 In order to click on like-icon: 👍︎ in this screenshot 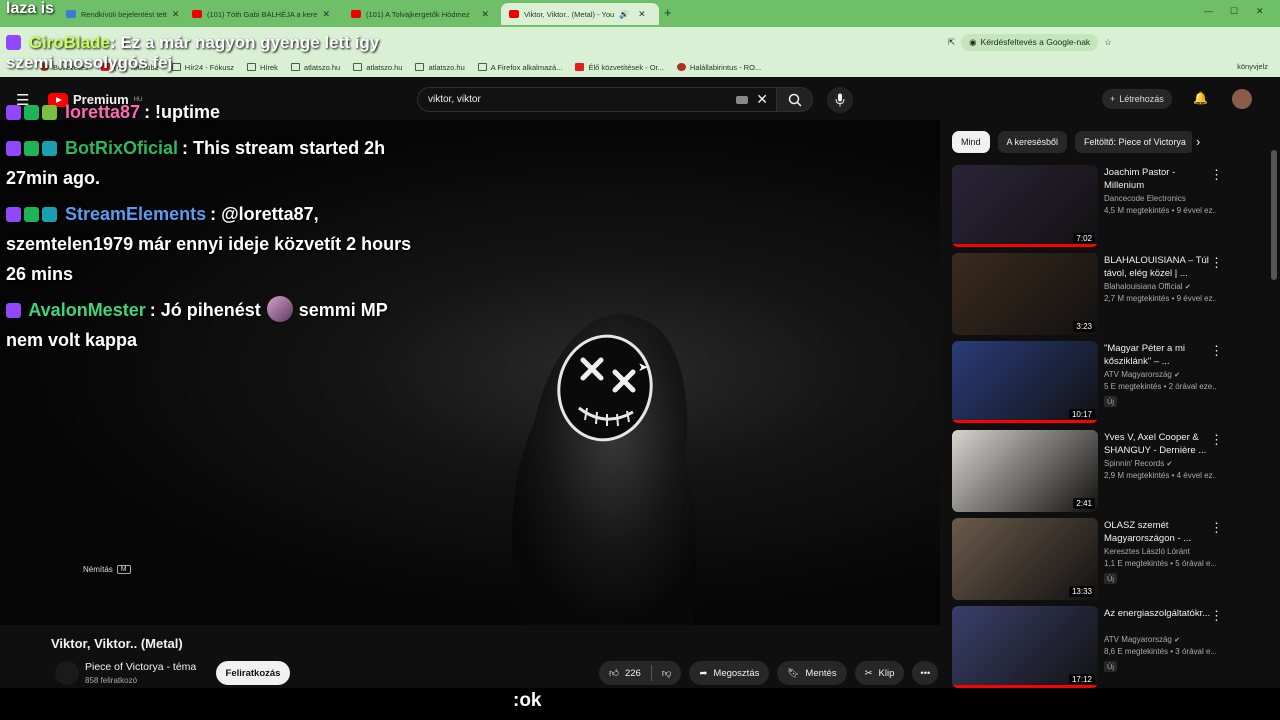, I will do `click(614, 673)`.